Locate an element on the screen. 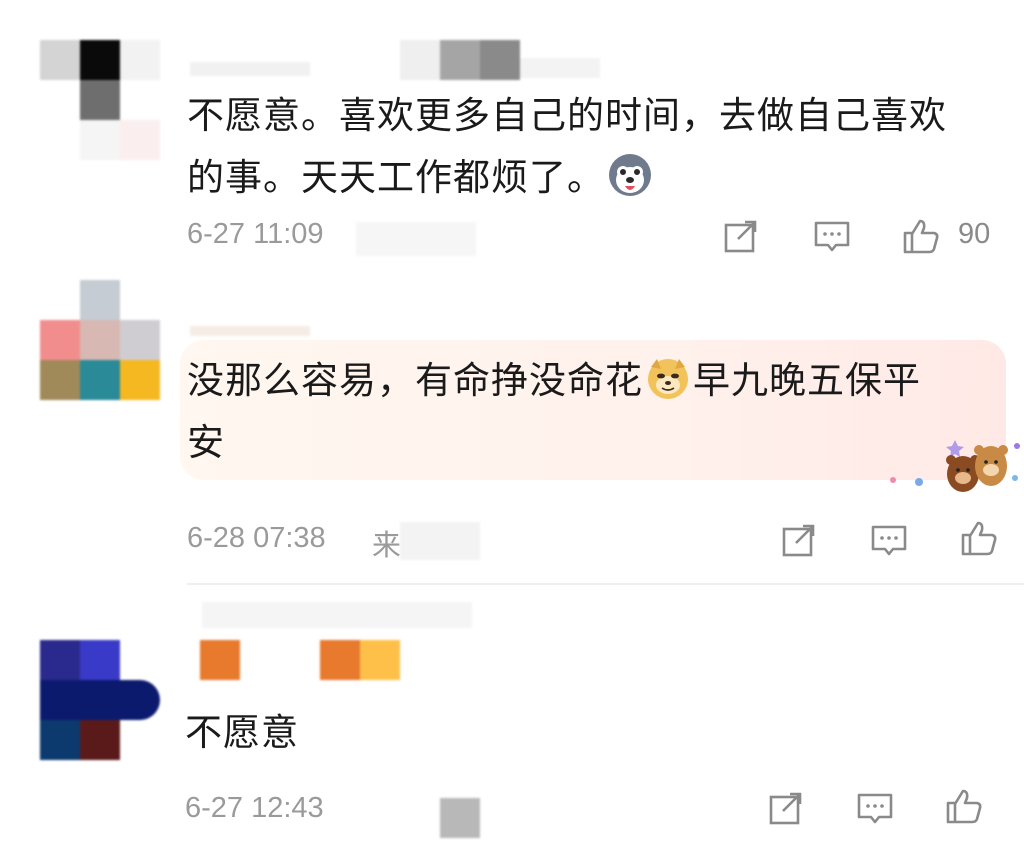 The image size is (1024, 857). comment-text-line: 不愿意 is located at coordinates (242, 732).